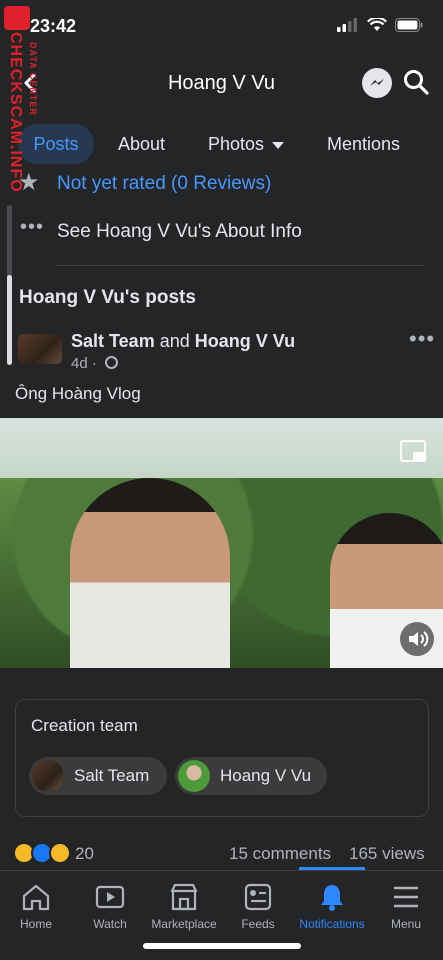 The image size is (443, 960). Describe the element at coordinates (164, 184) in the screenshot. I see `rating-text: Not yet rated (0 Reviews)` at that location.